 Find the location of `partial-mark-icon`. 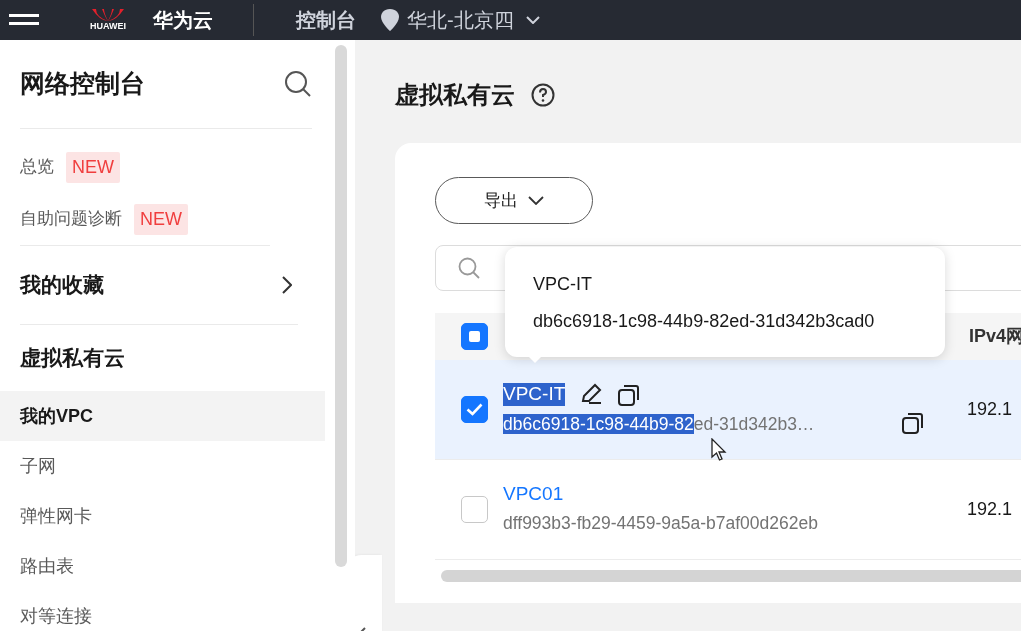

partial-mark-icon is located at coordinates (474, 336).